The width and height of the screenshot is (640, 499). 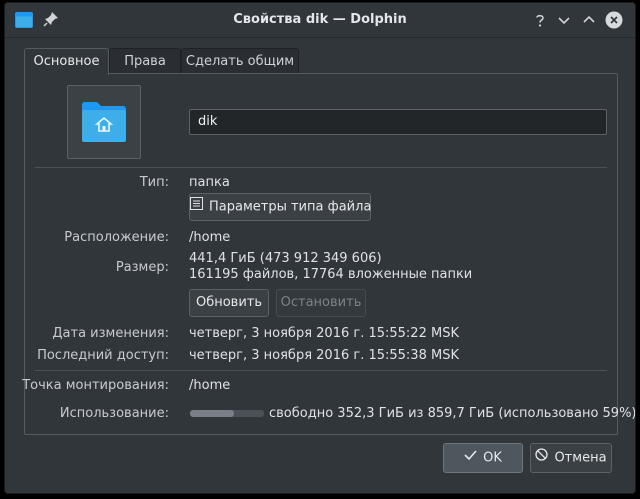 I want to click on type-value: папка, so click(x=209, y=182).